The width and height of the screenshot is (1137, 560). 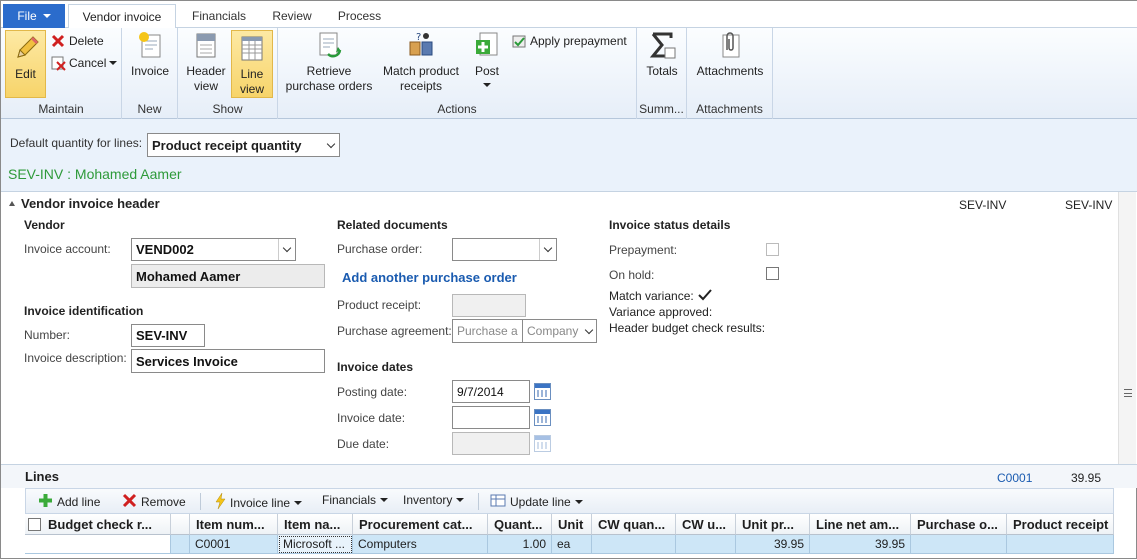 What do you see at coordinates (243, 145) in the screenshot?
I see `default-quantity-select: Product receipt quantity` at bounding box center [243, 145].